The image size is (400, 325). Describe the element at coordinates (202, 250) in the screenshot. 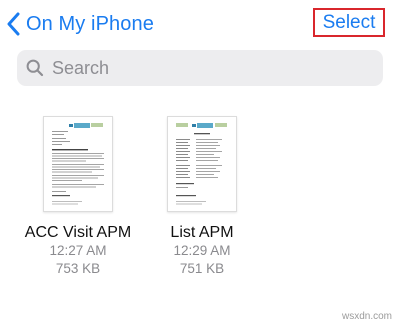

I see `file-time: 12:29 AM` at that location.